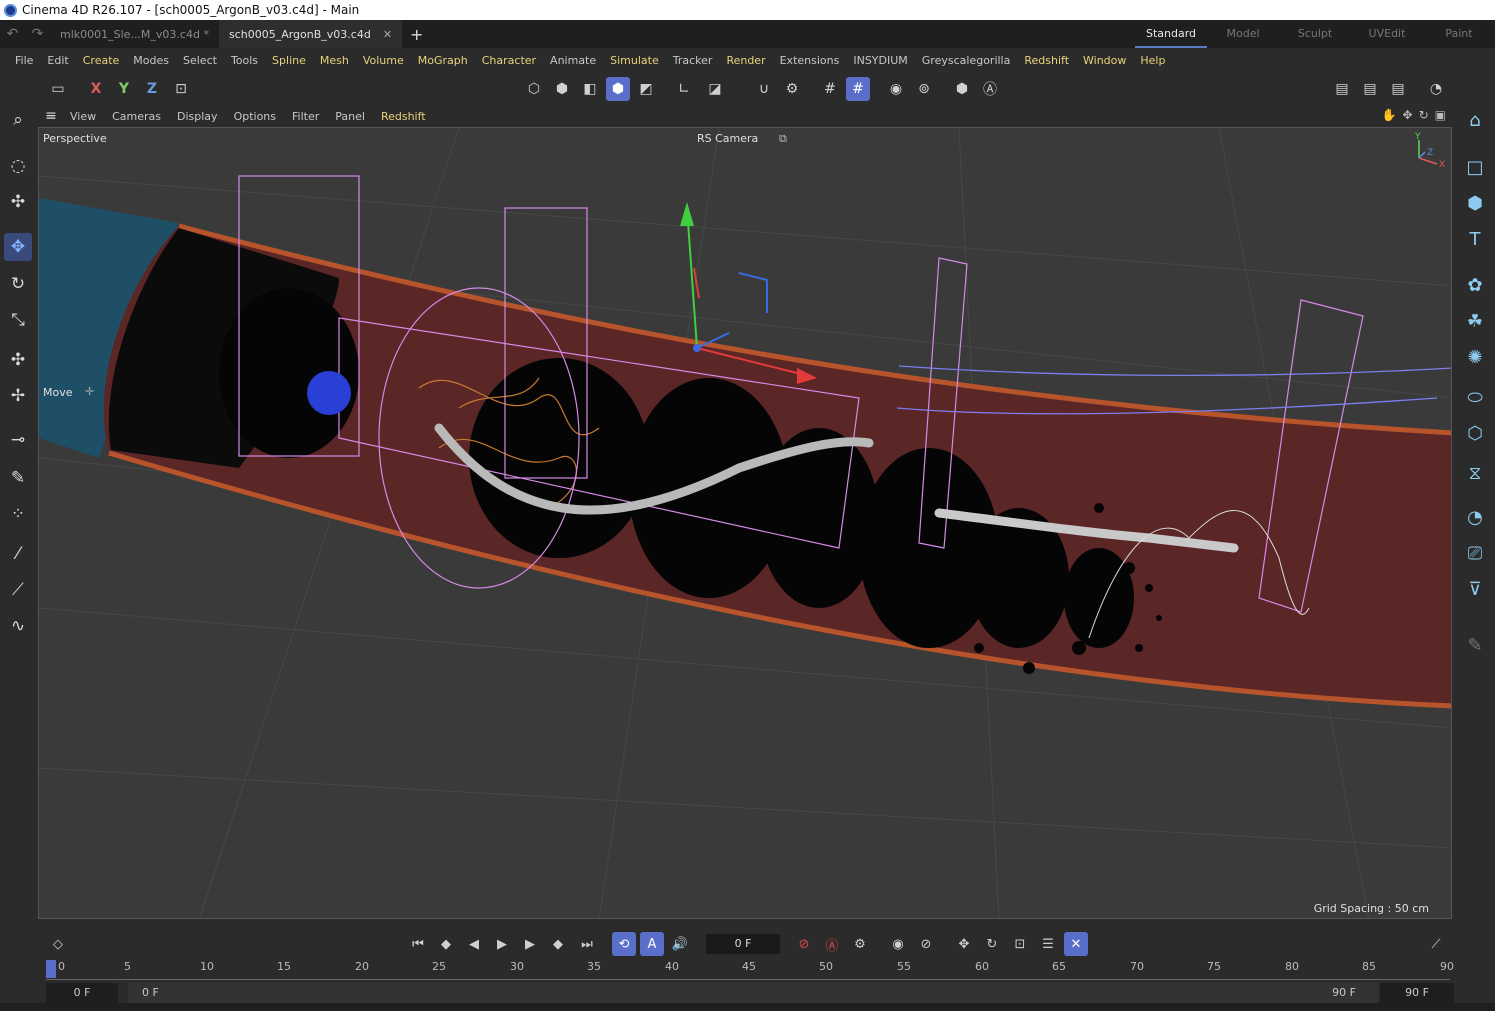 The image size is (1495, 1011). What do you see at coordinates (181, 89) in the screenshot?
I see `coordinate-system-icon: ⊡` at bounding box center [181, 89].